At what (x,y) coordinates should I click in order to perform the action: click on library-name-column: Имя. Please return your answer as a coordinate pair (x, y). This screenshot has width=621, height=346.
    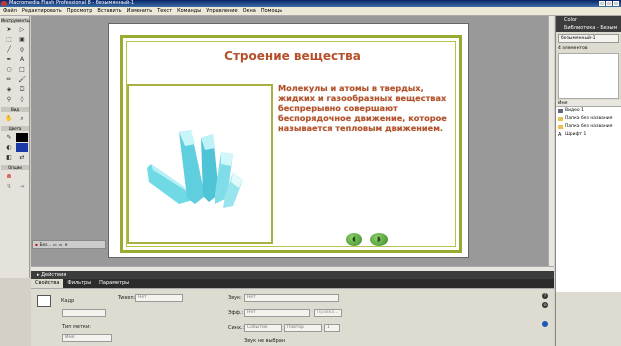
    Looking at the image, I should click on (588, 103).